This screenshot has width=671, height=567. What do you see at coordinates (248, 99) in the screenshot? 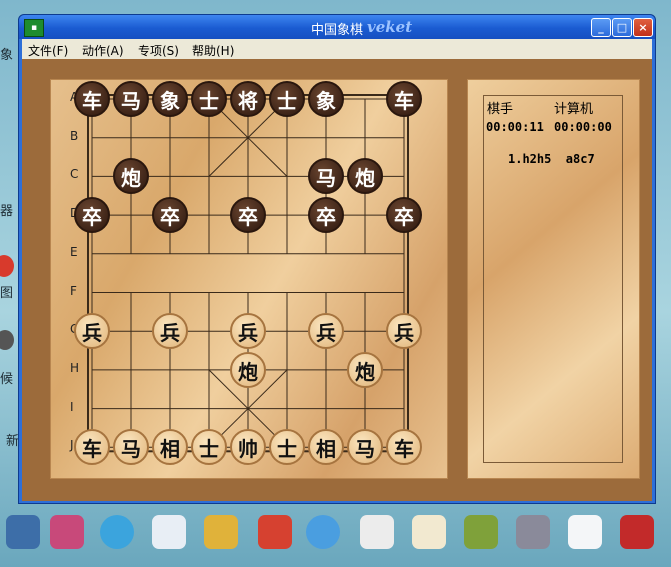
I see `piece-black: 将` at bounding box center [248, 99].